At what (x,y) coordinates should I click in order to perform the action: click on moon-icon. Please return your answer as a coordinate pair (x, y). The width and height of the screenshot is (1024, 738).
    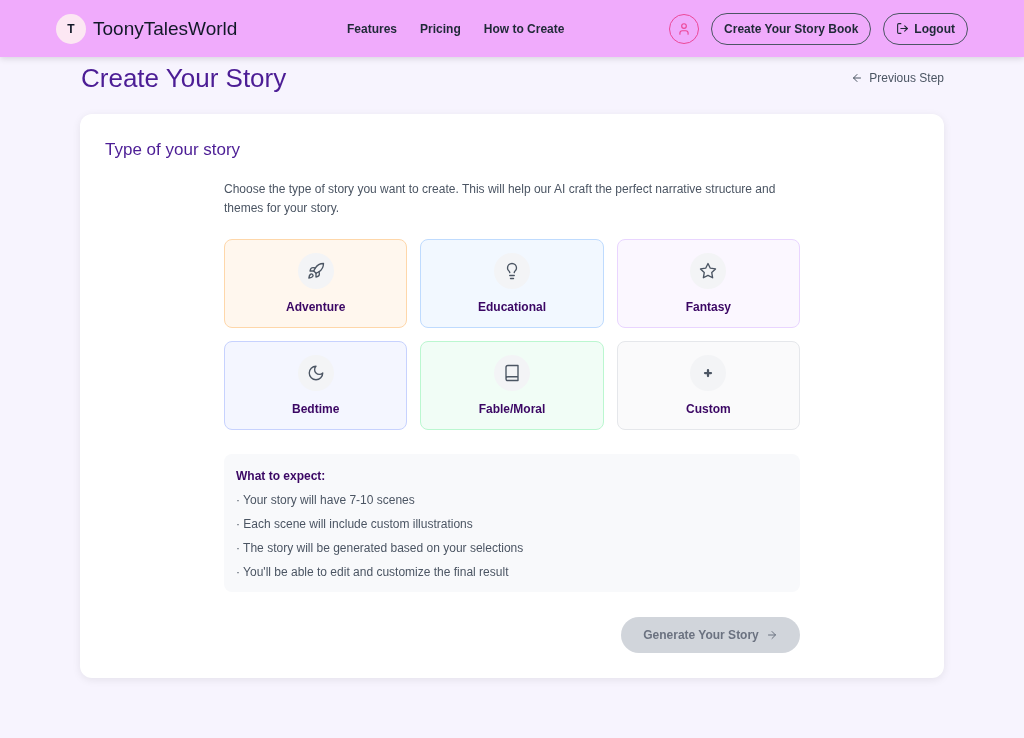
    Looking at the image, I should click on (315, 373).